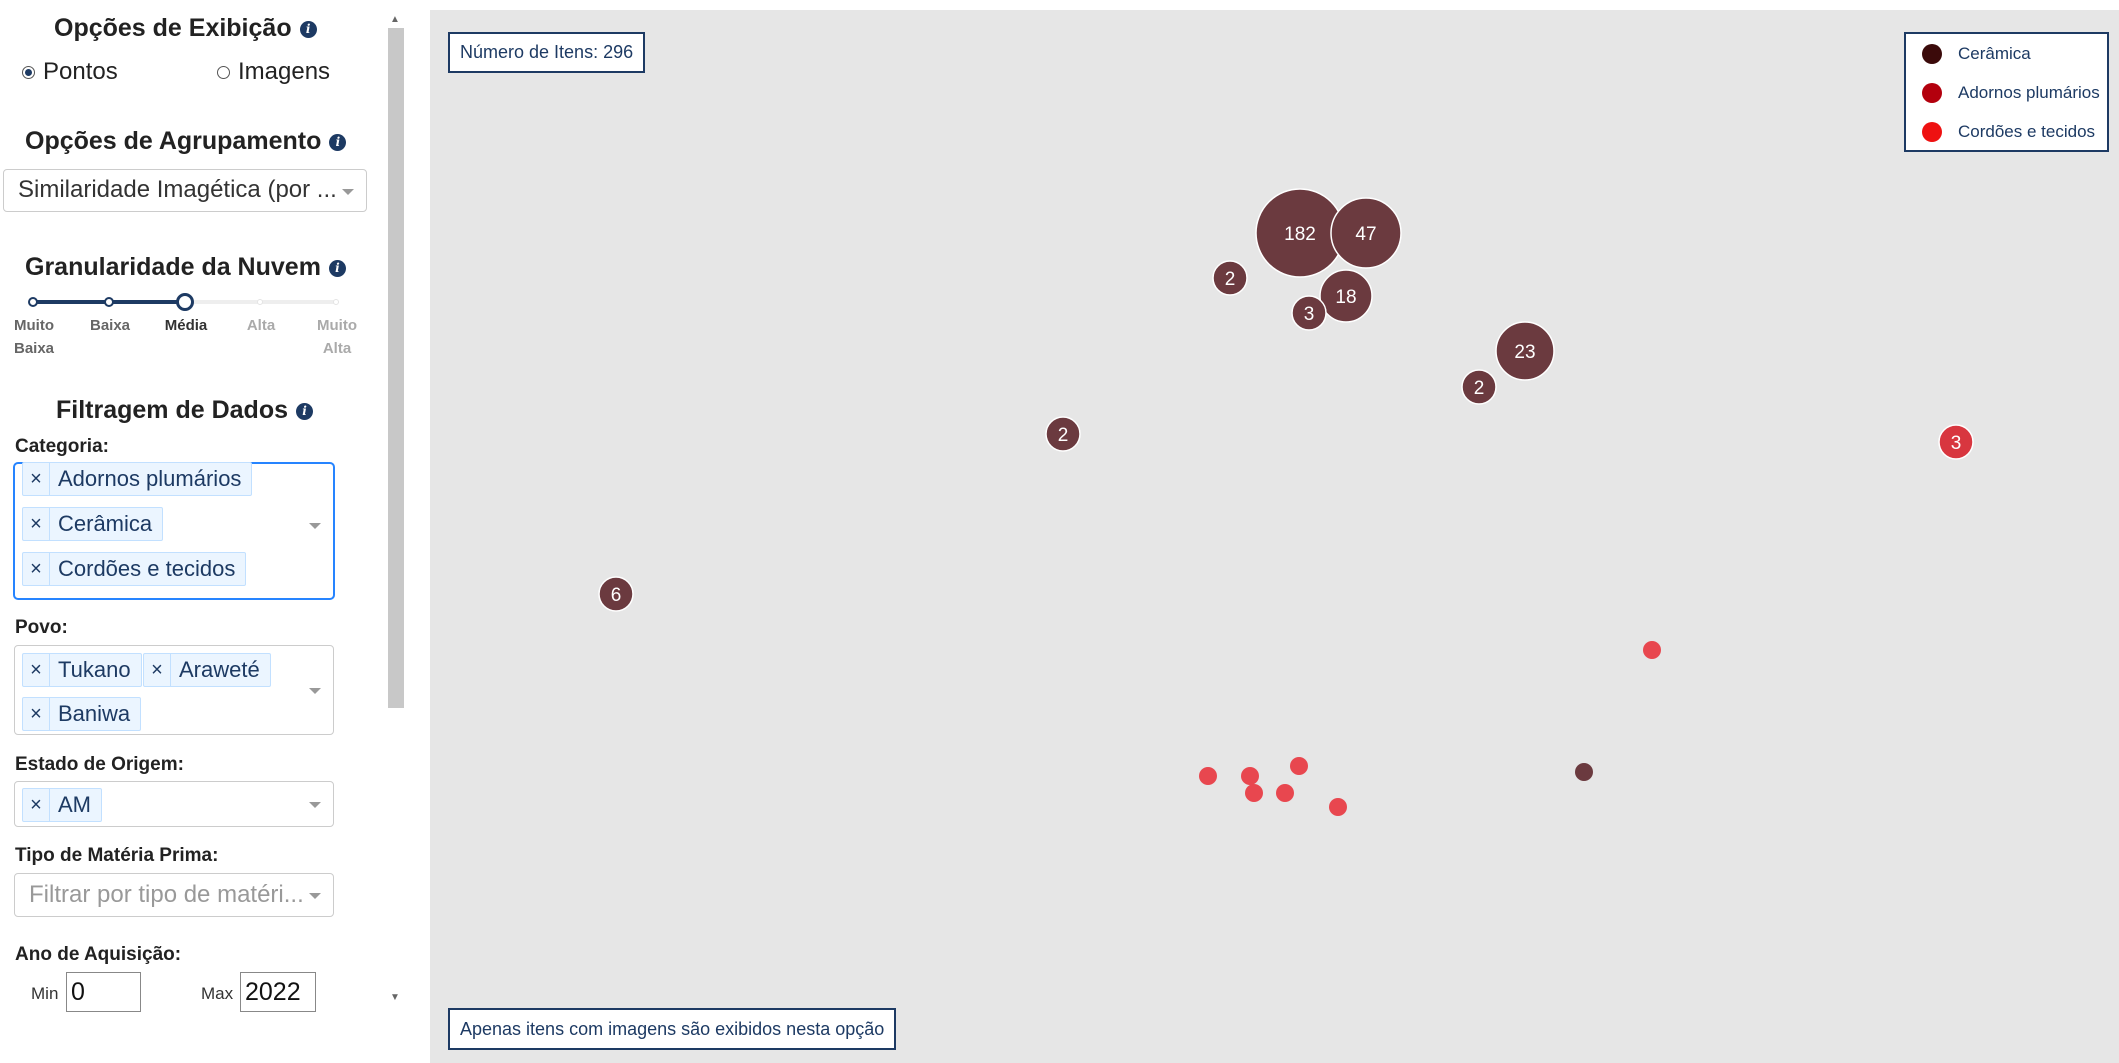  I want to click on item-count-box: Número de Itens: 296, so click(547, 52).